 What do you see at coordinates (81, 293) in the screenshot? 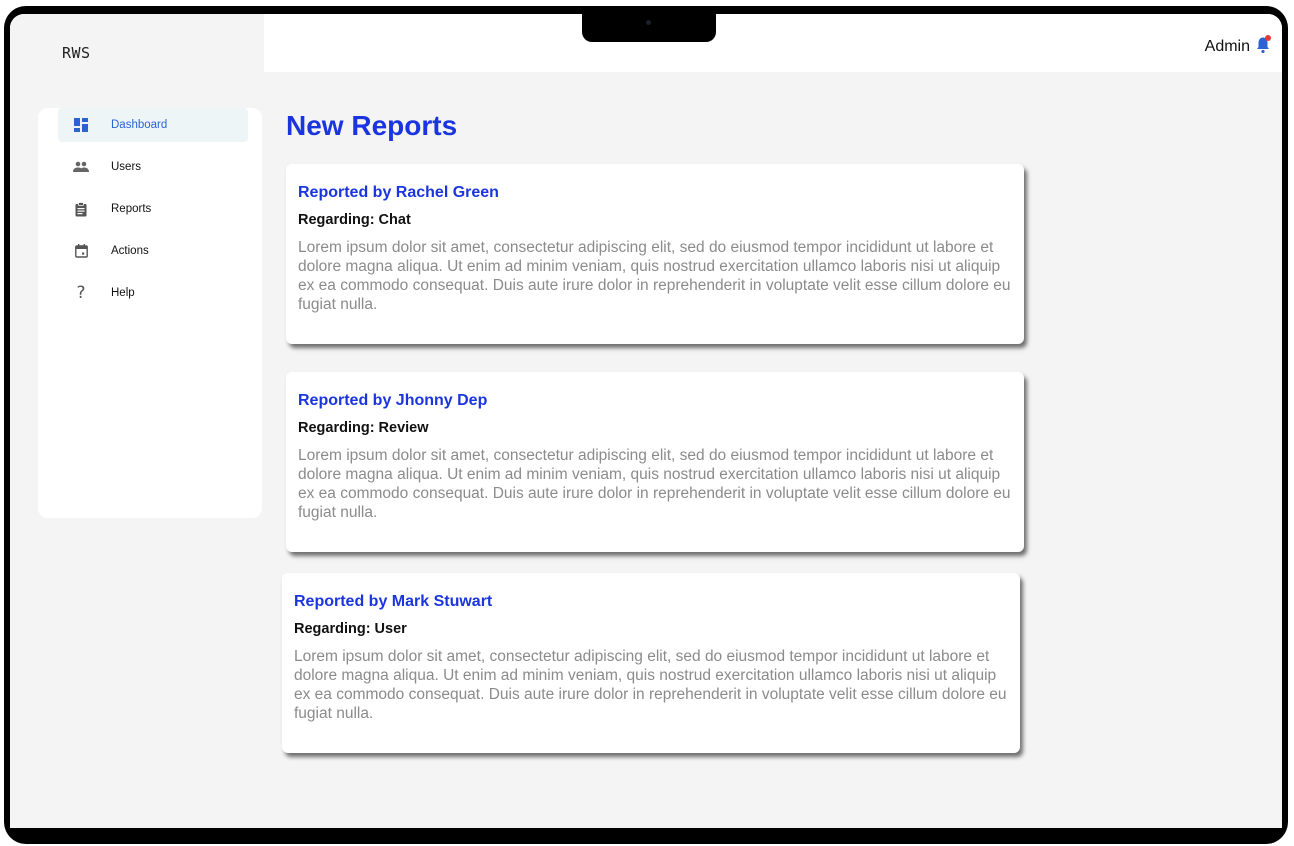
I see `question-icon: ?` at bounding box center [81, 293].